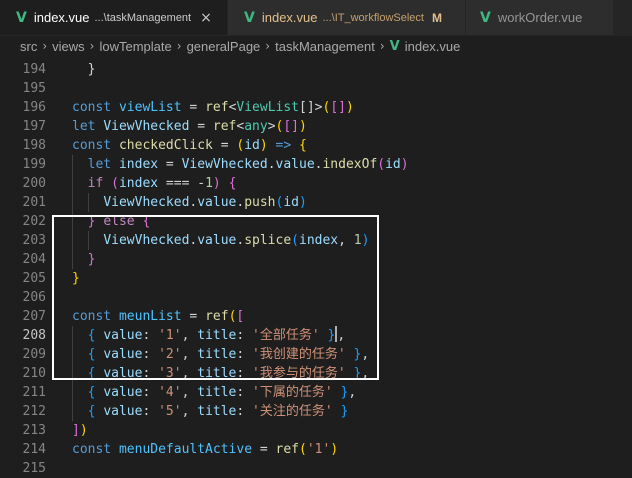 The height and width of the screenshot is (478, 632). I want to click on breadcrumb-item: views, so click(68, 46).